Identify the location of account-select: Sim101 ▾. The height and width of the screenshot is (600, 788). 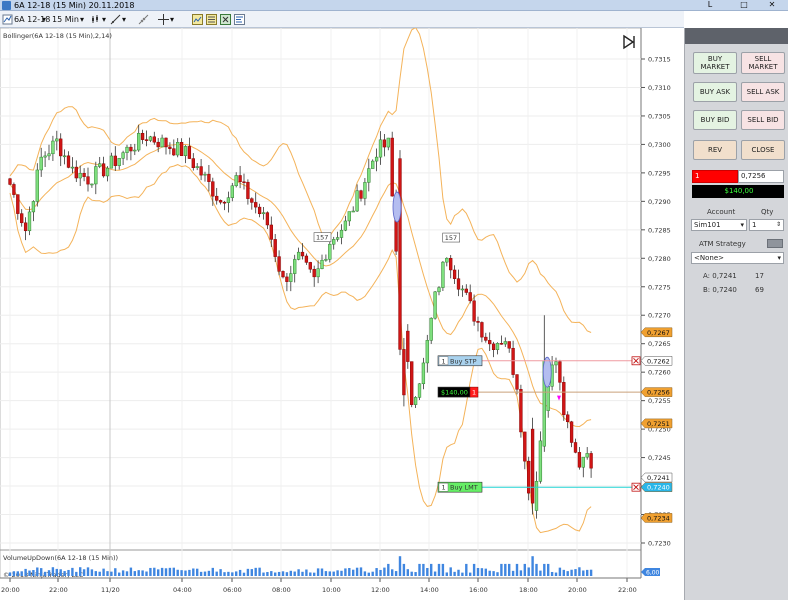
(719, 225).